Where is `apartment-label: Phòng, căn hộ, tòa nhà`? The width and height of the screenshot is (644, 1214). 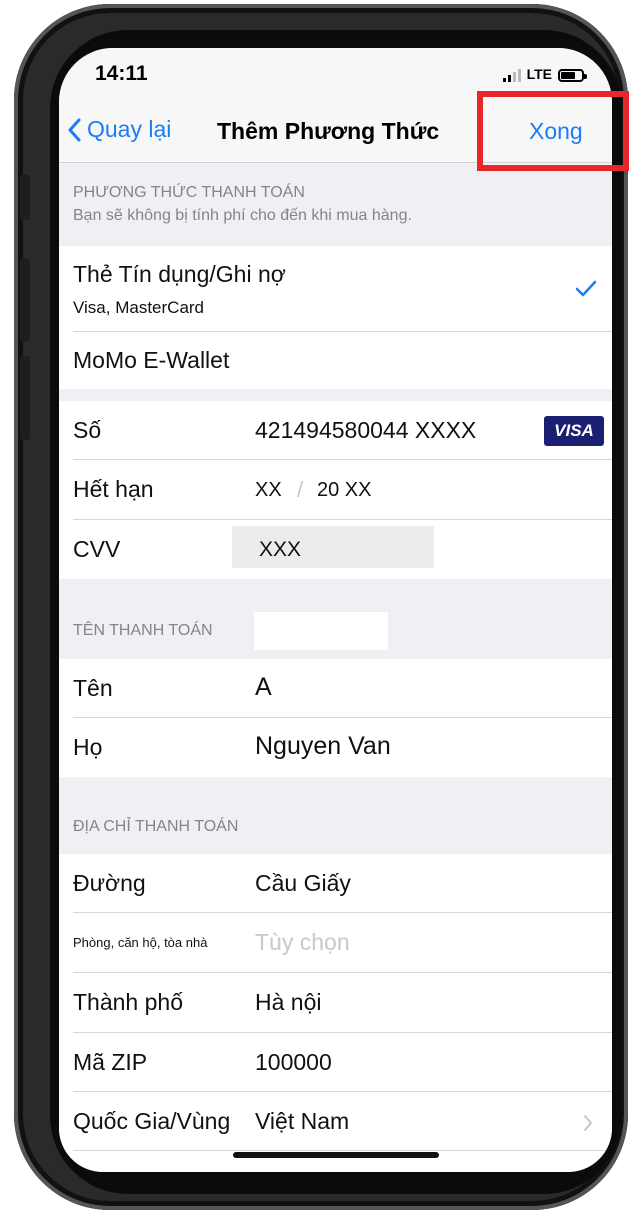
apartment-label: Phòng, căn hộ, tòa nhà is located at coordinates (140, 942).